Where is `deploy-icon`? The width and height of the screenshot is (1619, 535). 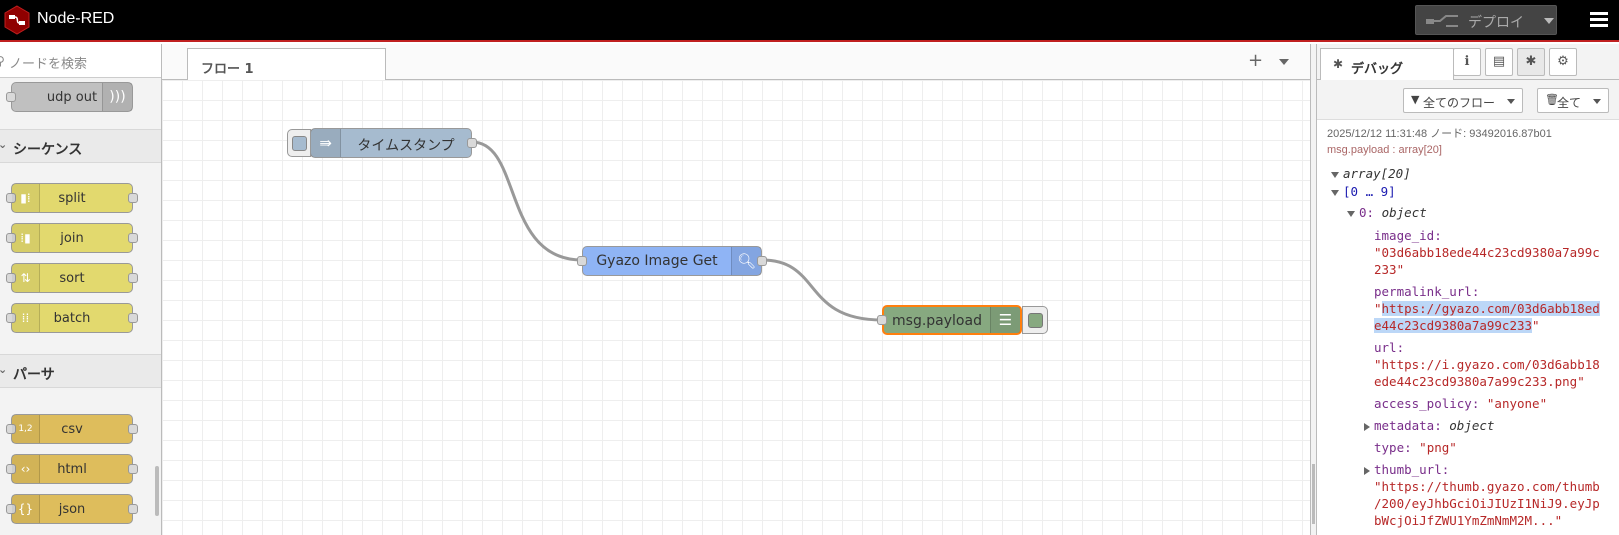
deploy-icon is located at coordinates (1442, 21).